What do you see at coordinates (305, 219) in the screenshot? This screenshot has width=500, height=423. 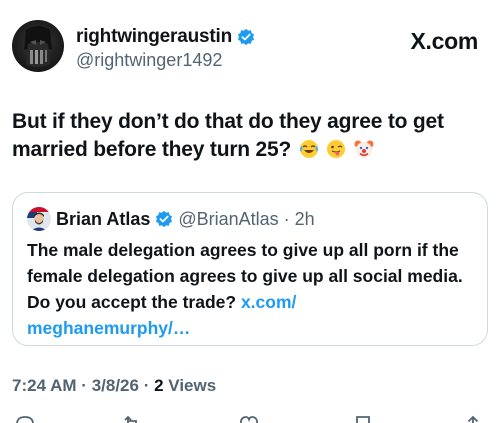 I see `quote-timestamp: 2h` at bounding box center [305, 219].